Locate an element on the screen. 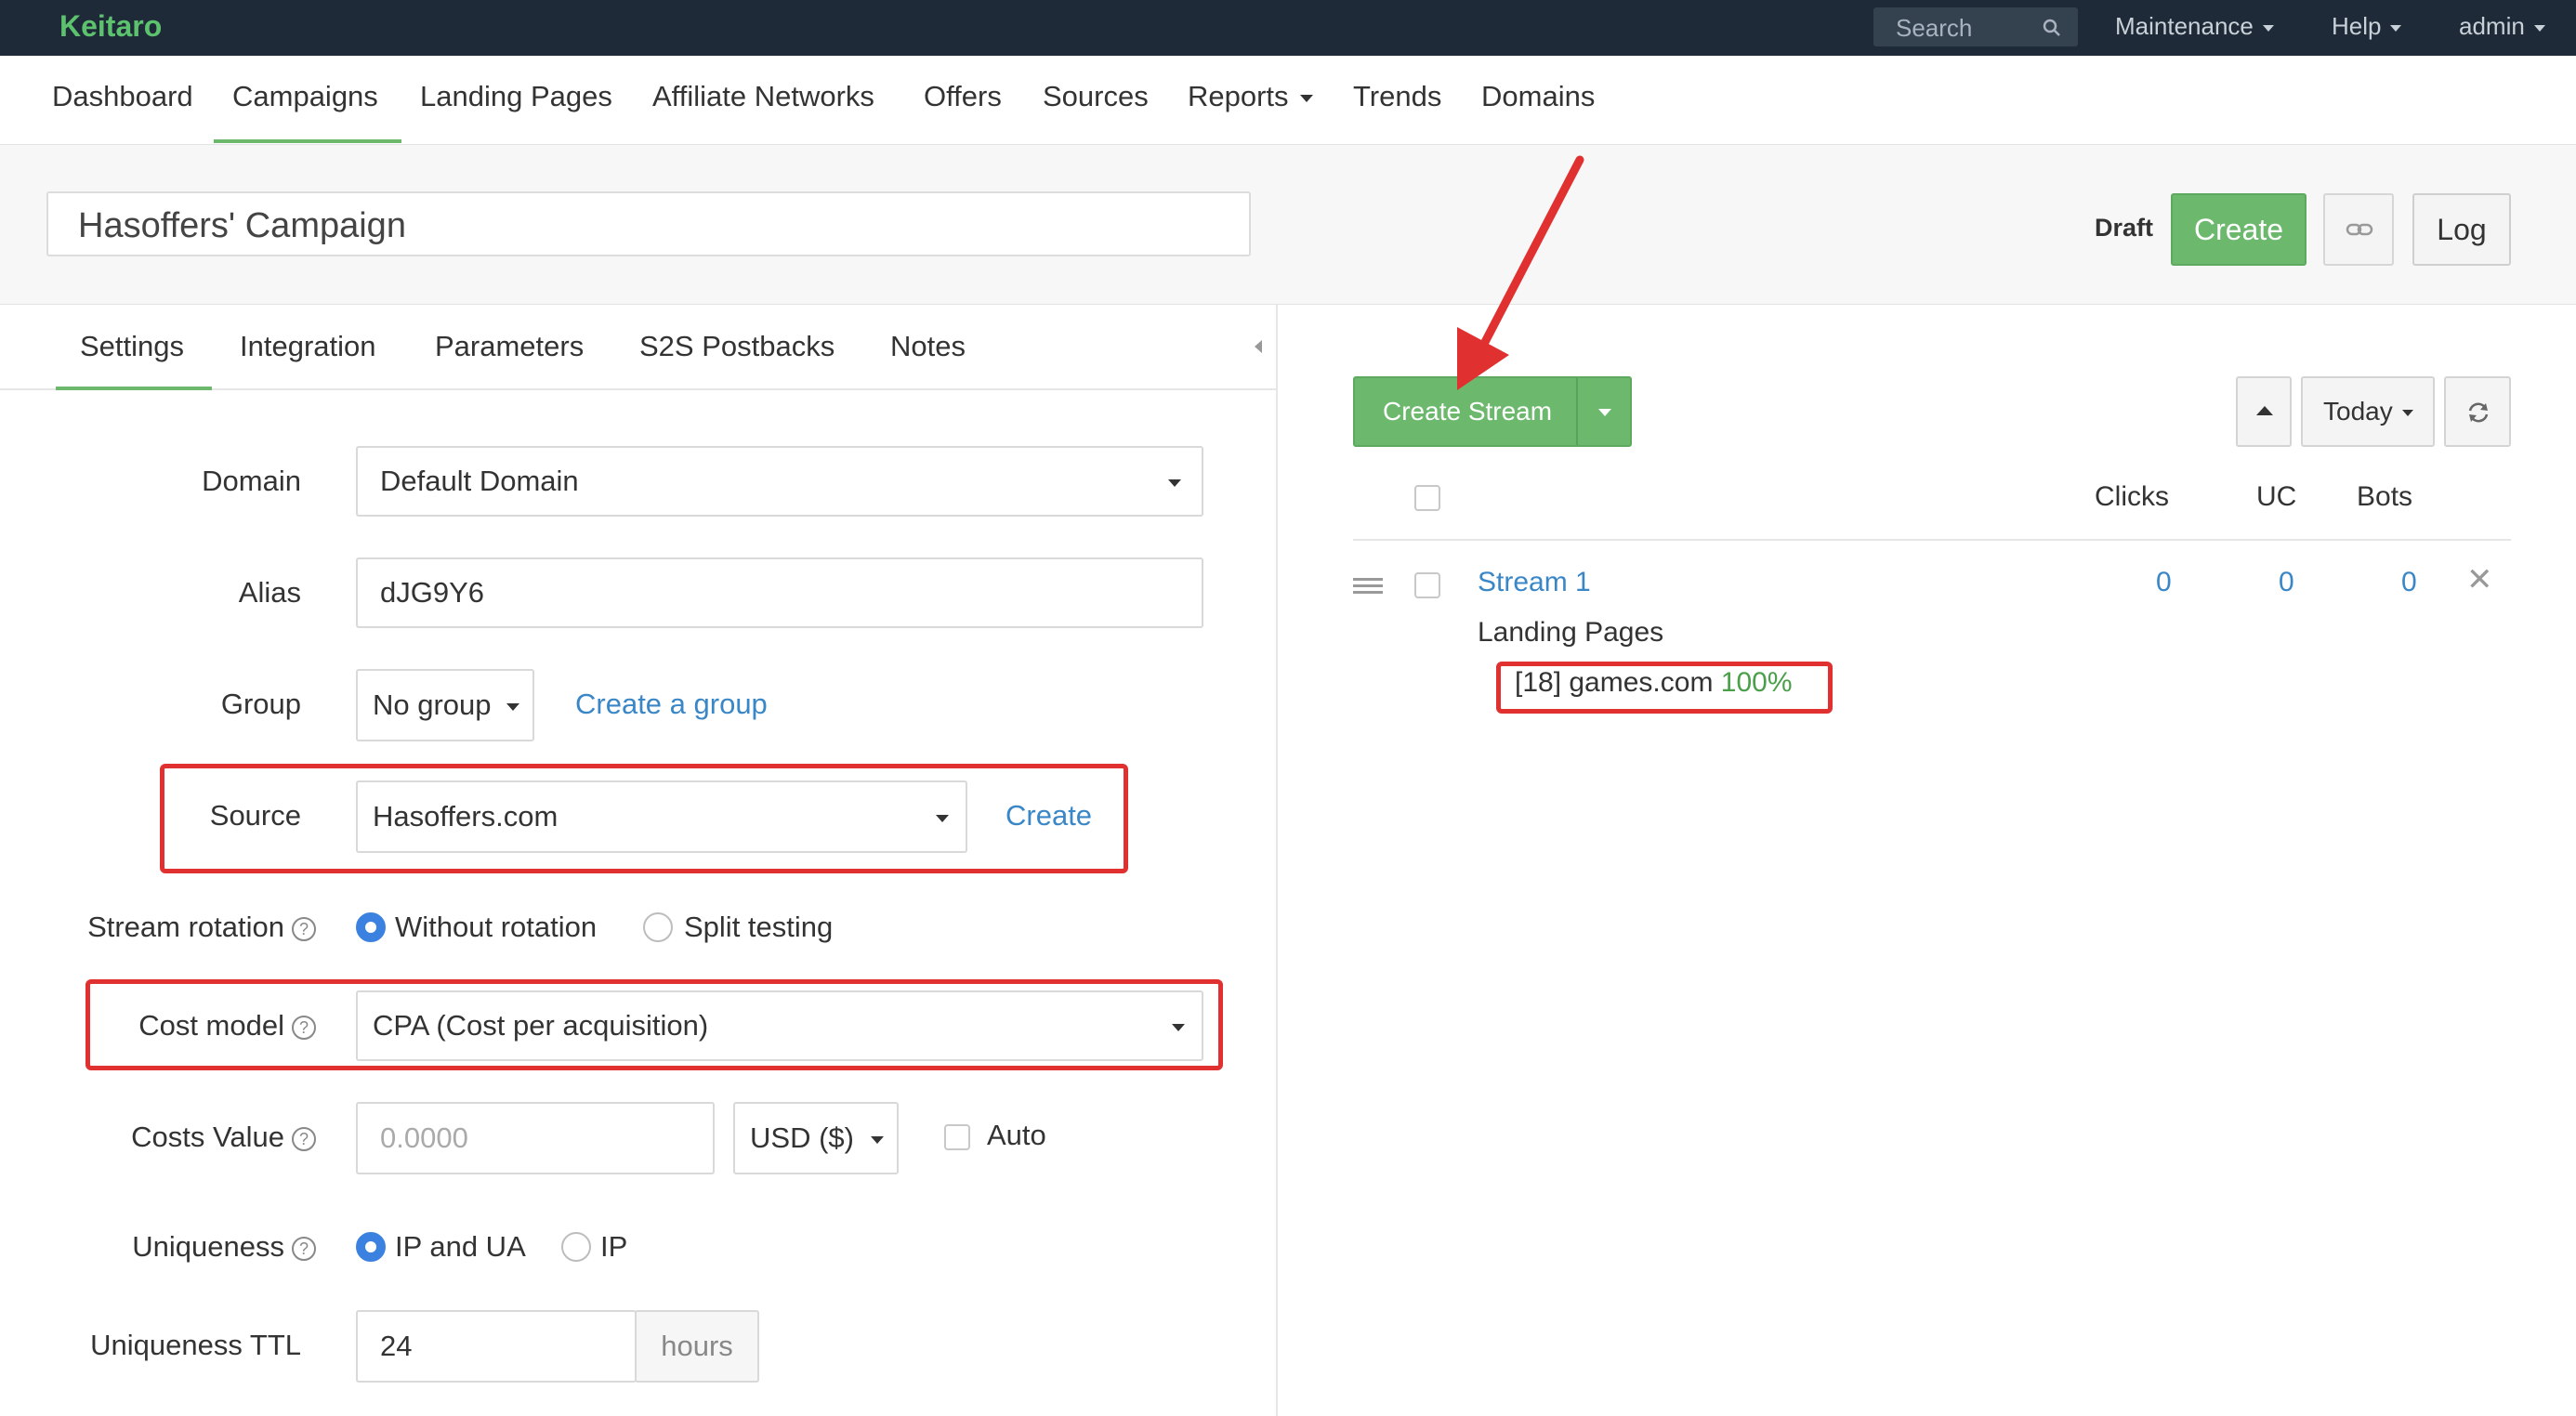 This screenshot has width=2576, height=1416. tab-active-indicator is located at coordinates (134, 388).